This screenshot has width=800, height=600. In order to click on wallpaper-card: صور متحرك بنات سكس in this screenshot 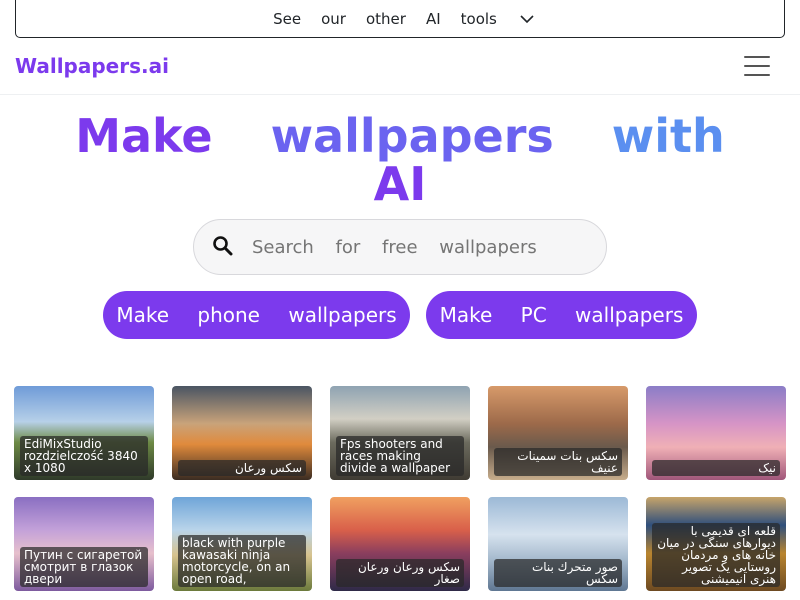, I will do `click(558, 544)`.